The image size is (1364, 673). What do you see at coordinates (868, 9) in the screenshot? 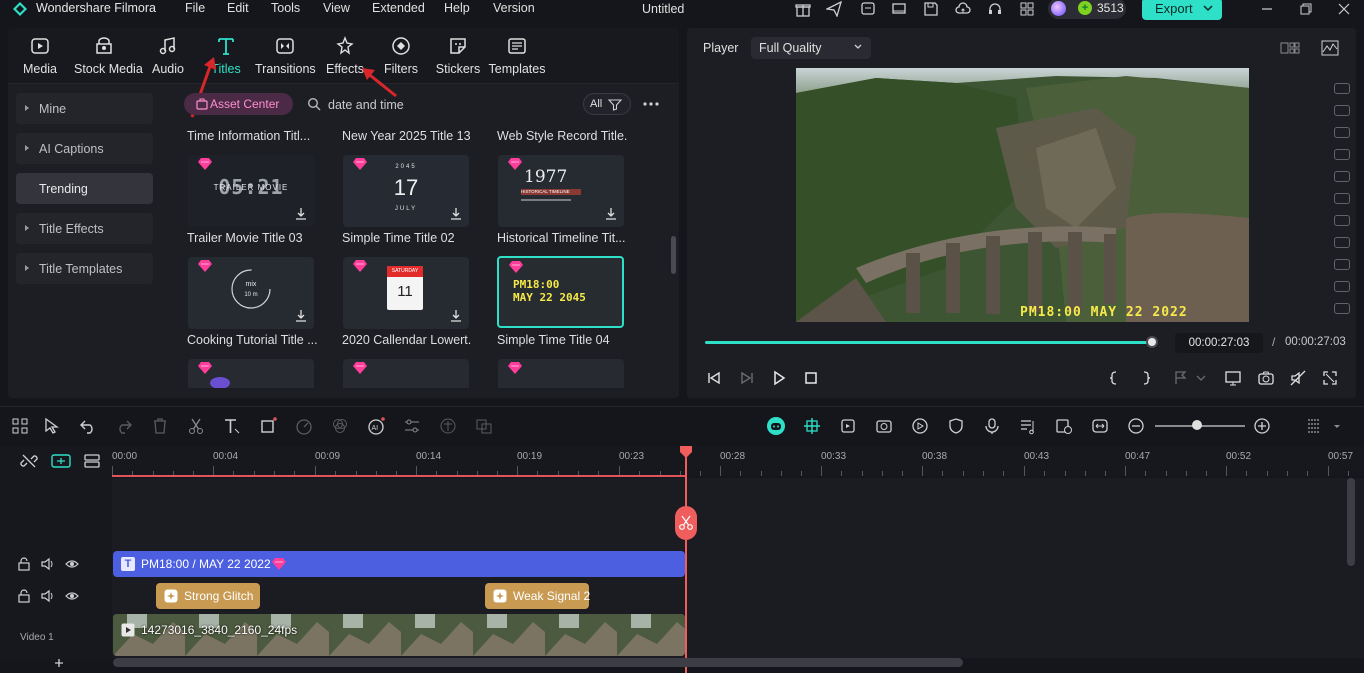
I see `feedback-icon` at bounding box center [868, 9].